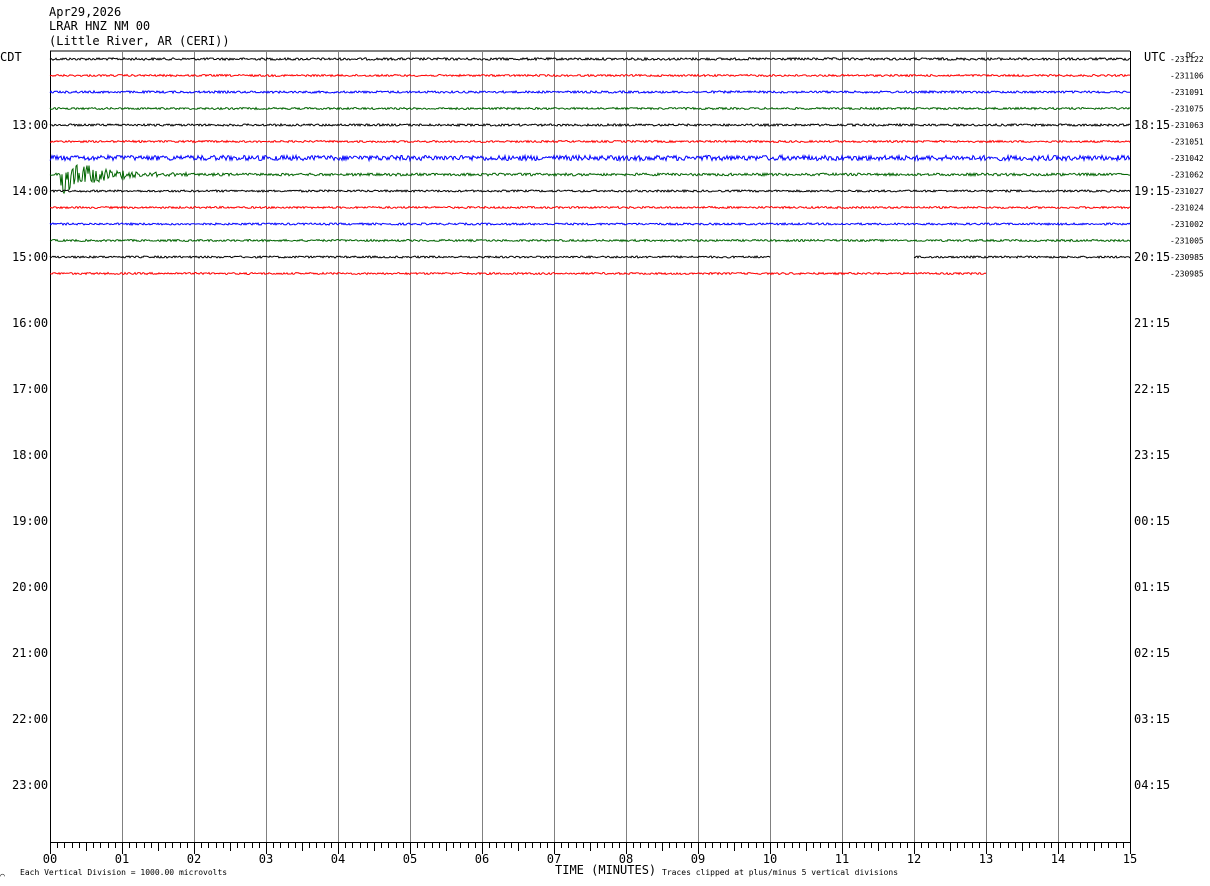  I want to click on location-label: (Little River, AR (CERI)), so click(139, 41).